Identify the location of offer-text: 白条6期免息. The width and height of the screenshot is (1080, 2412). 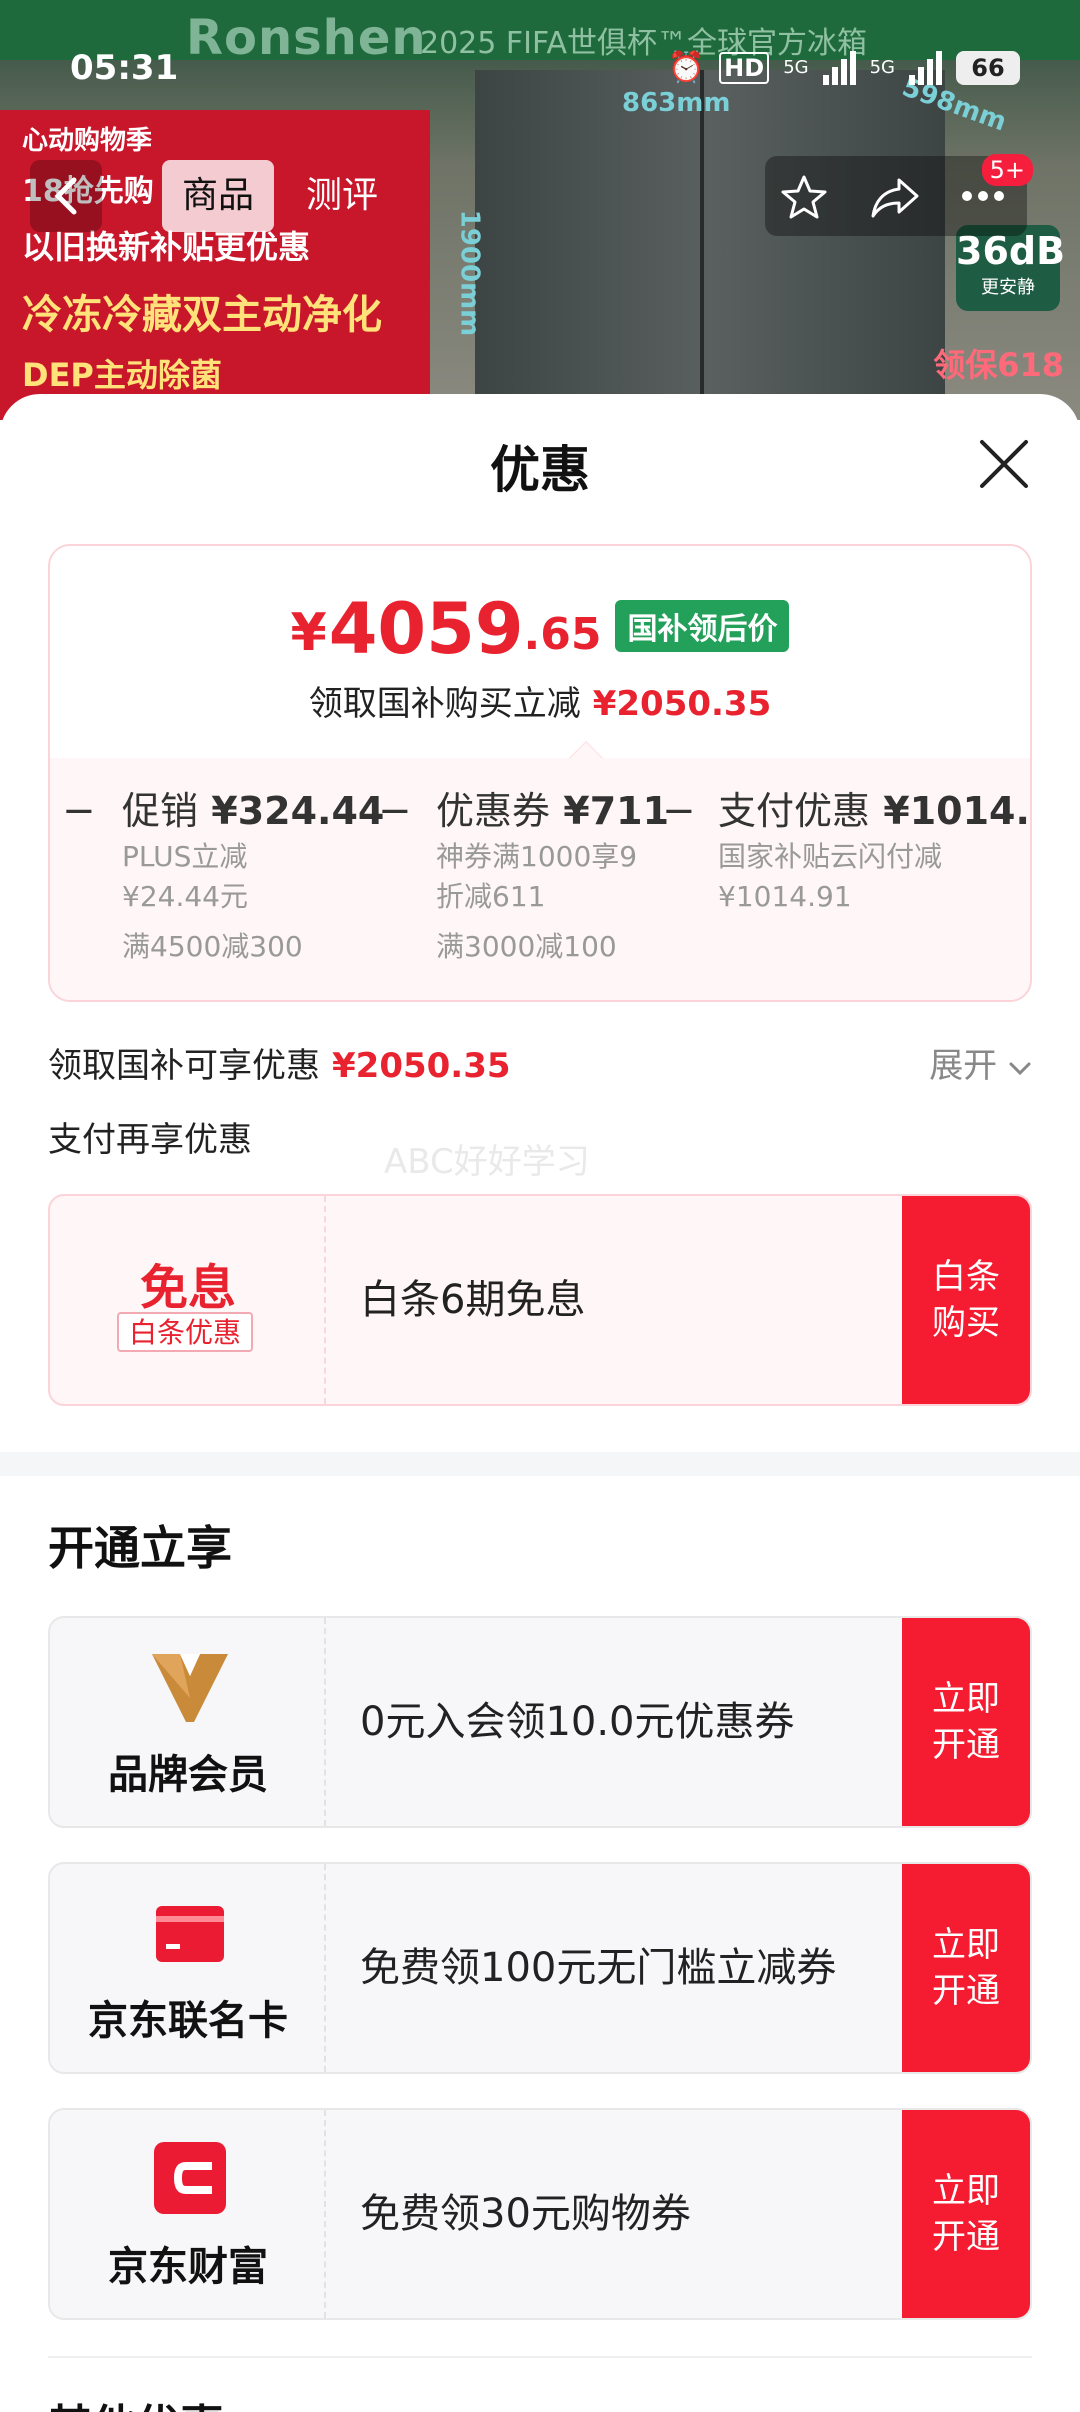
(473, 1300).